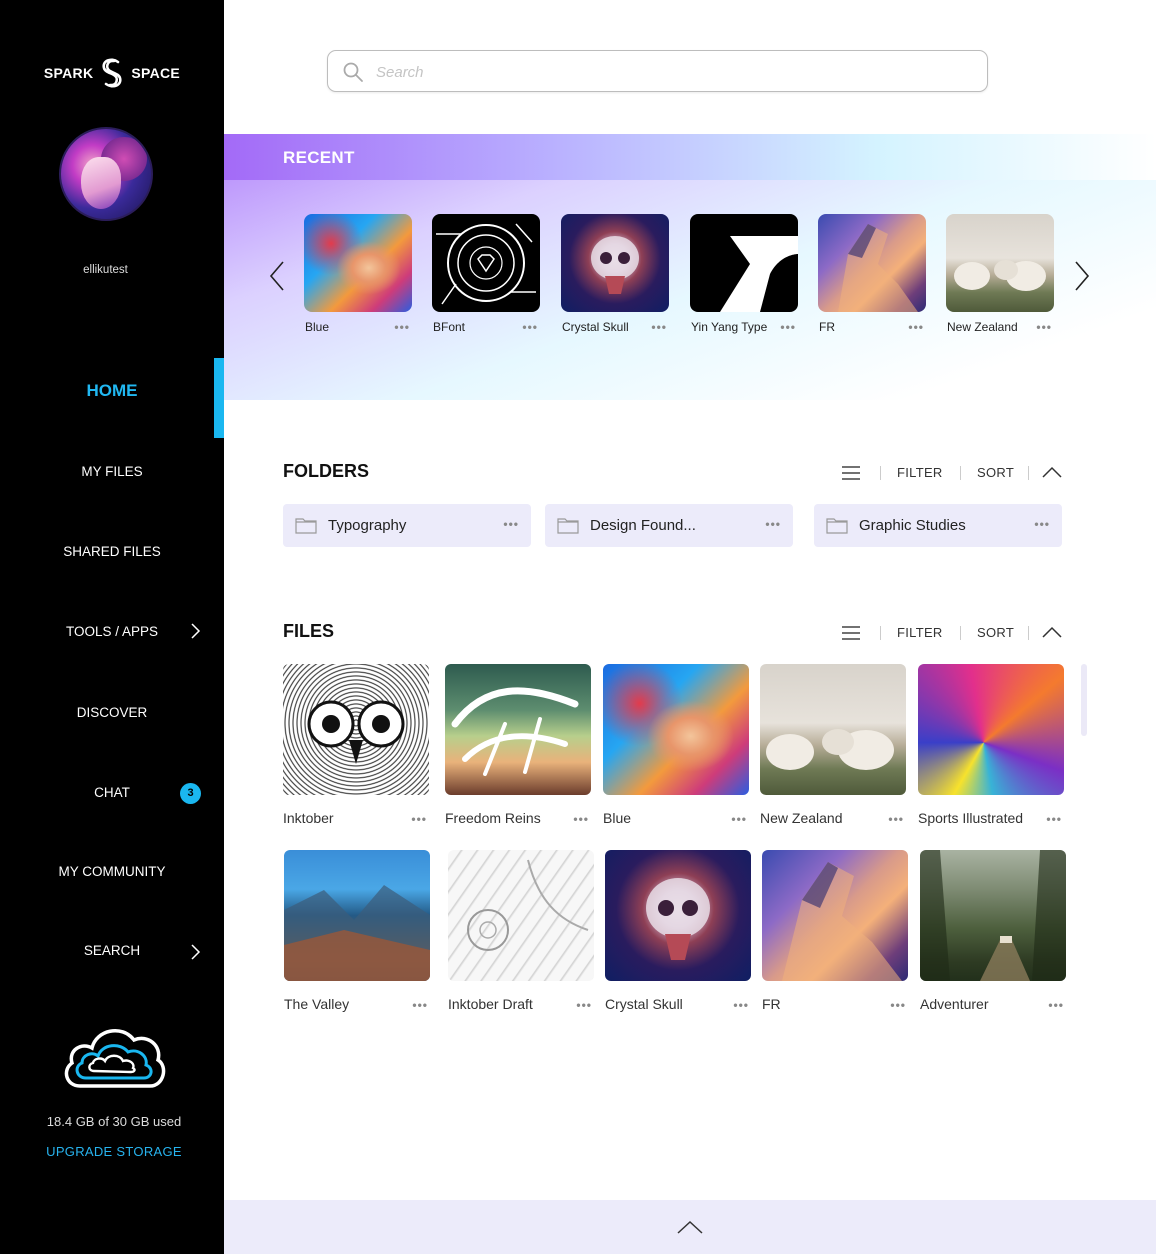  I want to click on file-item: The Valley •••, so click(357, 931).